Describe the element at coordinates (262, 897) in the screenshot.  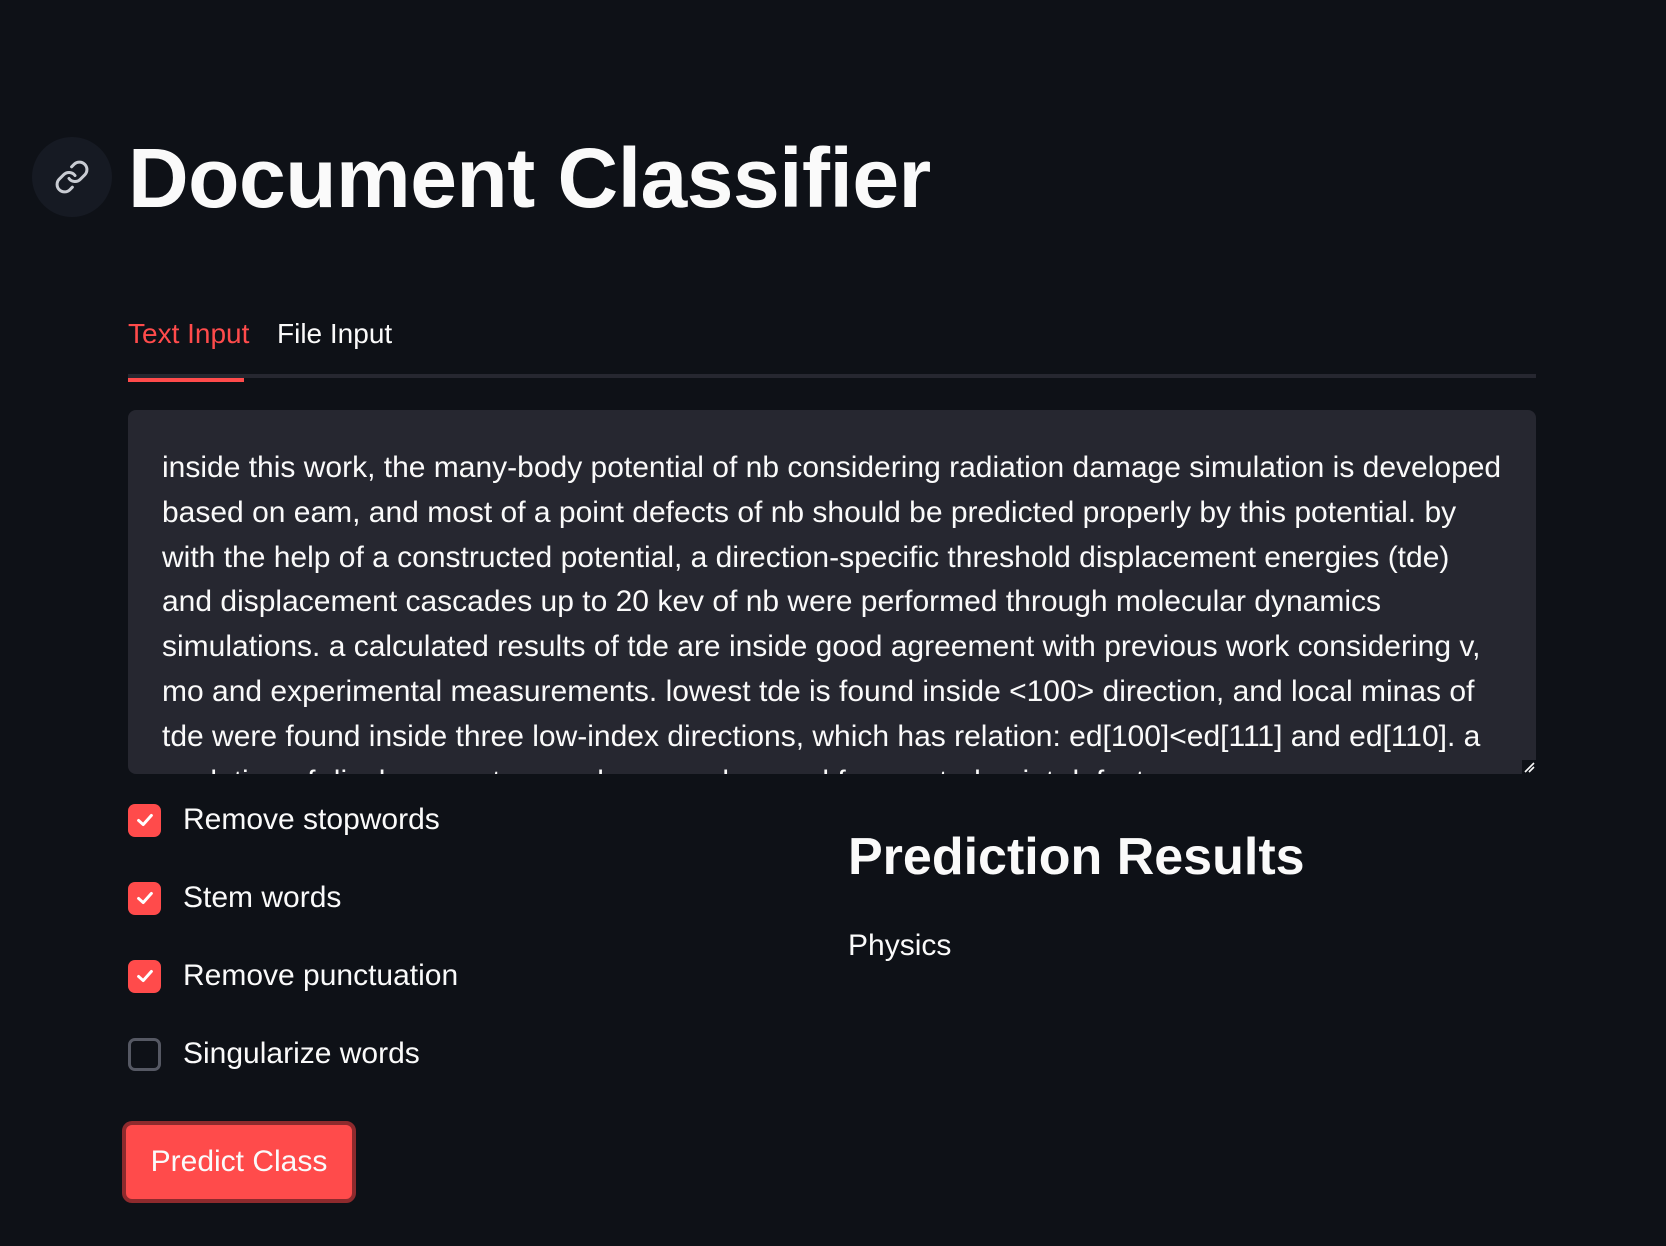
I see `option-label: Stem words` at that location.